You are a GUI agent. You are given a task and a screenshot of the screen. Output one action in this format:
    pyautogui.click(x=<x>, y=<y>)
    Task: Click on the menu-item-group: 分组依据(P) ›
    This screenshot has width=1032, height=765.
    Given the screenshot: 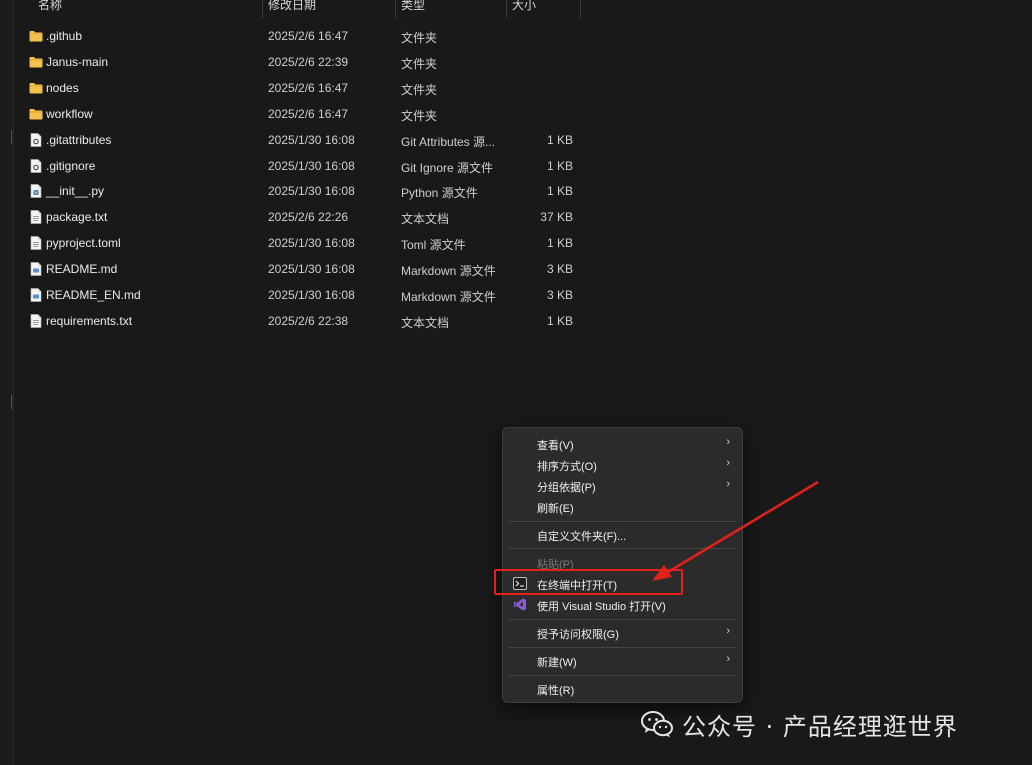 What is the action you would take?
    pyautogui.click(x=622, y=485)
    